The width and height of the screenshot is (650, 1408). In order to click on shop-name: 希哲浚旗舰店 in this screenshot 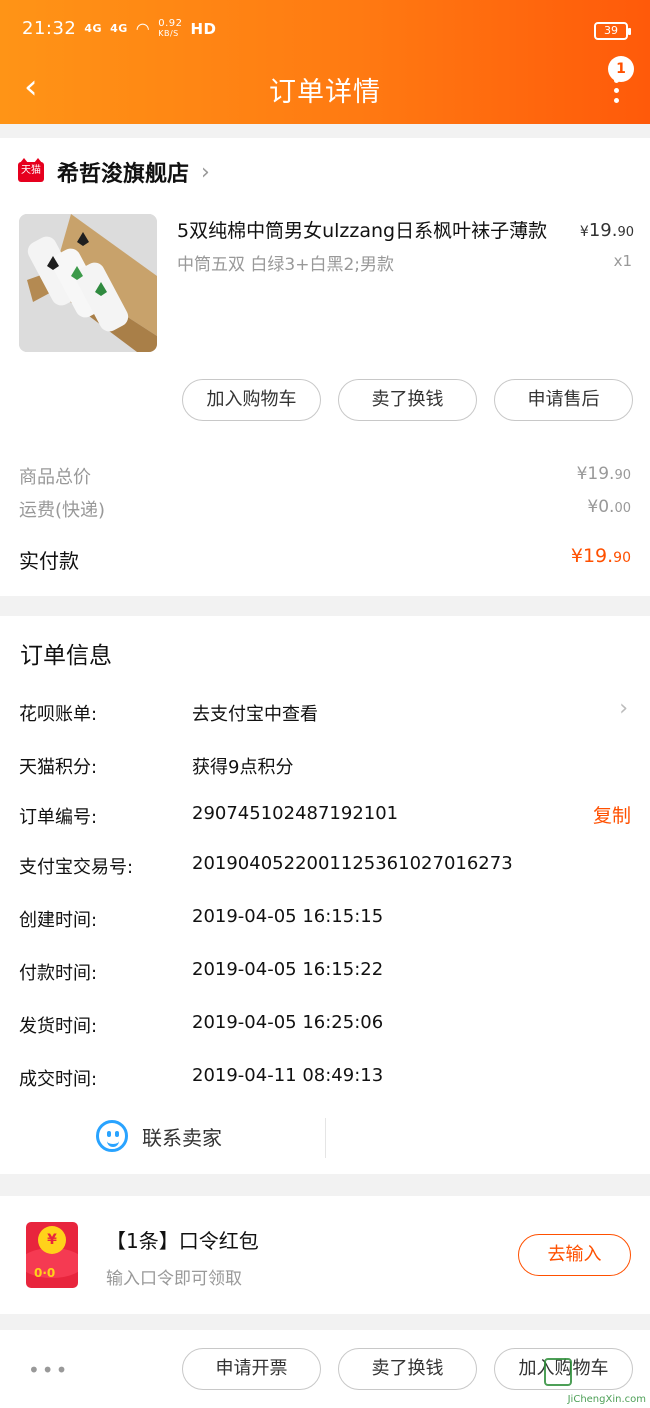, I will do `click(123, 174)`.